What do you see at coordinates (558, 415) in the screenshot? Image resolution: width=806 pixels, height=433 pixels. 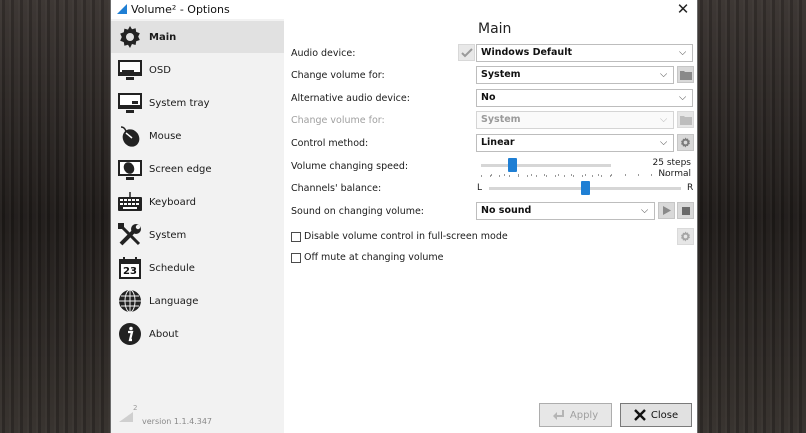 I see `apply-icon` at bounding box center [558, 415].